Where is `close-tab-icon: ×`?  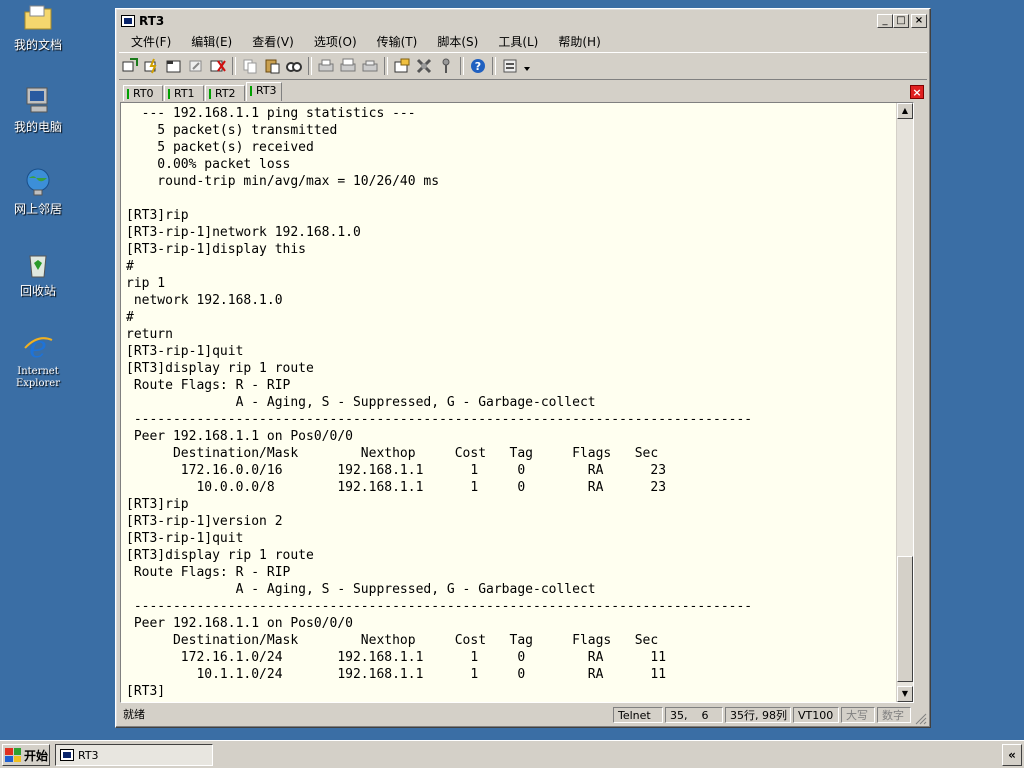
close-tab-icon: × is located at coordinates (917, 92).